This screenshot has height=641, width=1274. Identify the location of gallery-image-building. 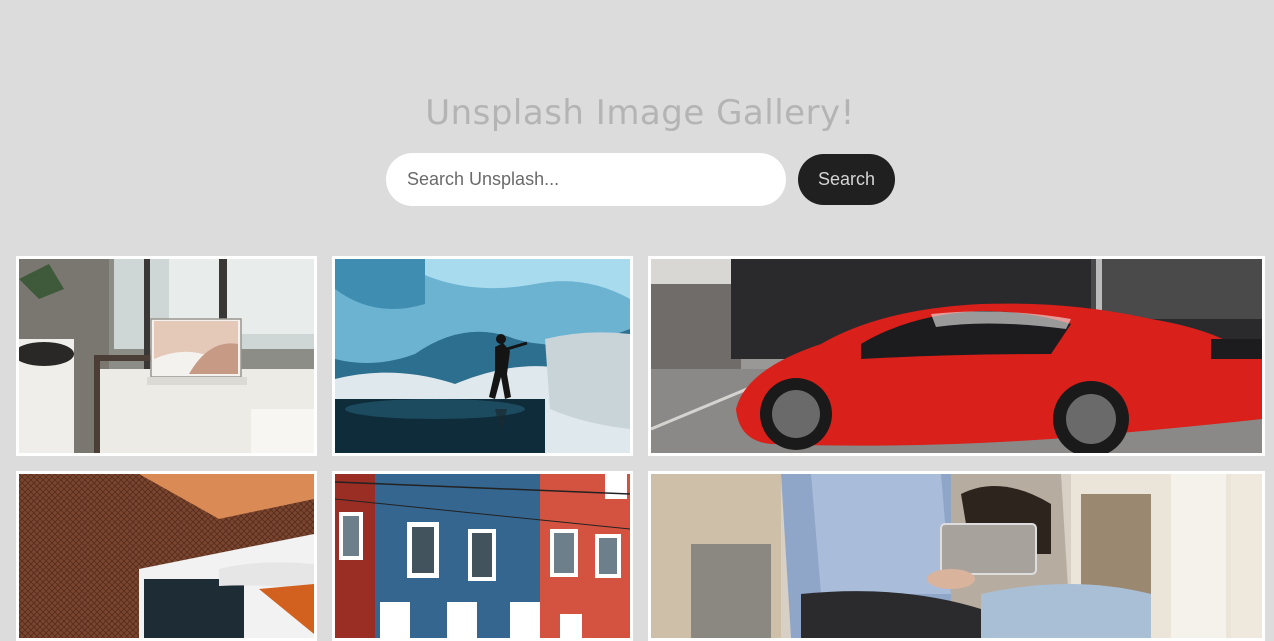
(166, 556).